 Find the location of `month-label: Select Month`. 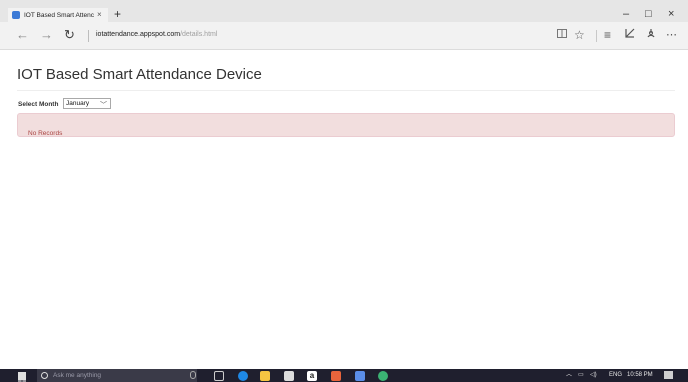

month-label: Select Month is located at coordinates (38, 104).